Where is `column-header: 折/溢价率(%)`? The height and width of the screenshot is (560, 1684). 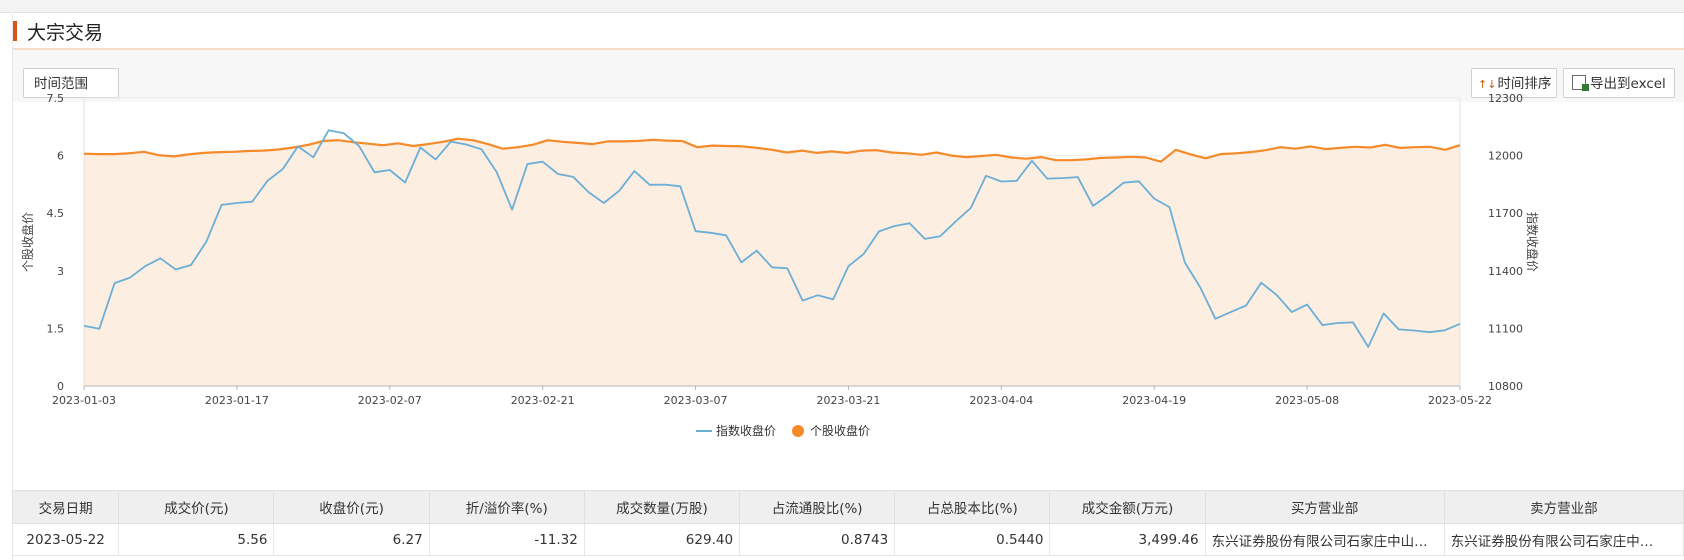
column-header: 折/溢价率(%) is located at coordinates (506, 507).